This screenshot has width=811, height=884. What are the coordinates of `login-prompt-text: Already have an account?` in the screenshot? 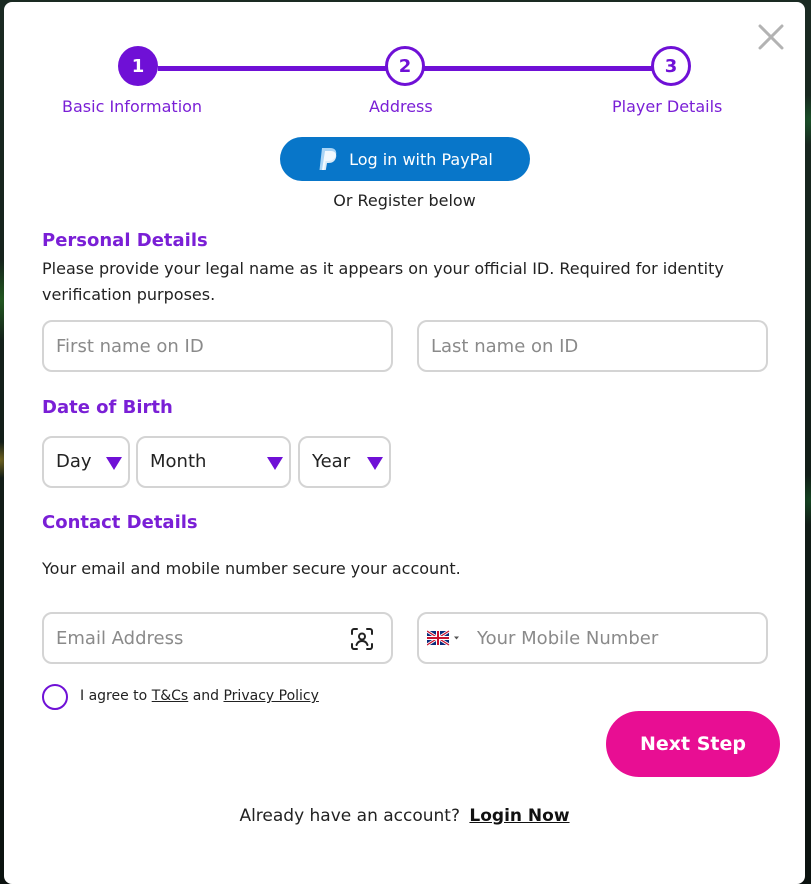 It's located at (349, 816).